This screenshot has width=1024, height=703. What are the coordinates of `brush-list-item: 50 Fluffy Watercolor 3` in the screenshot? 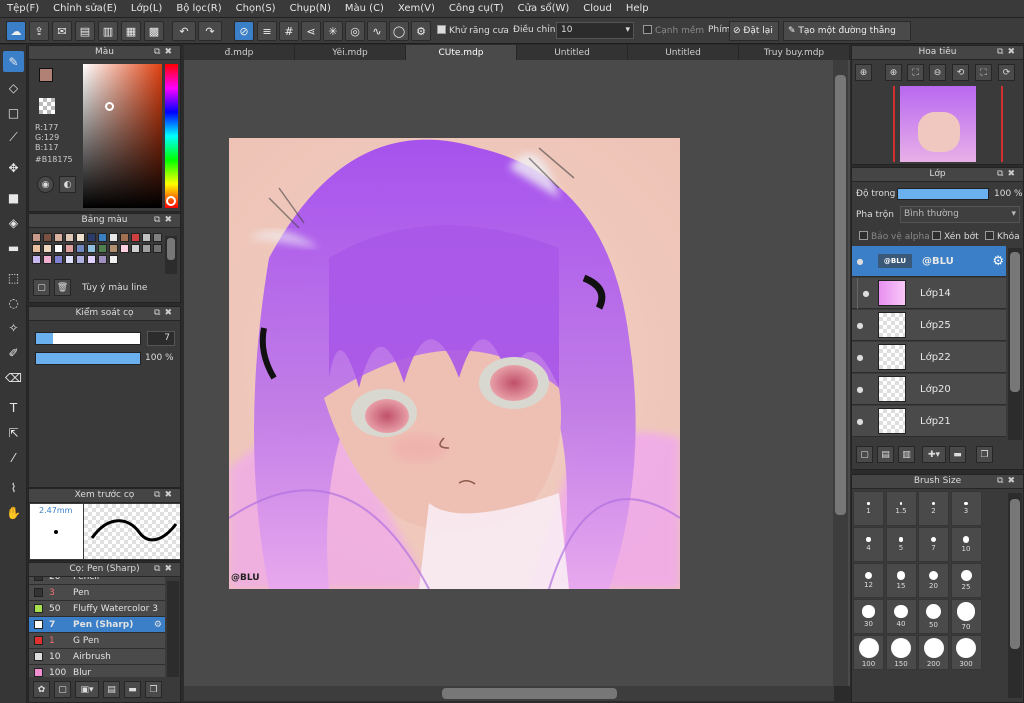 It's located at (97, 609).